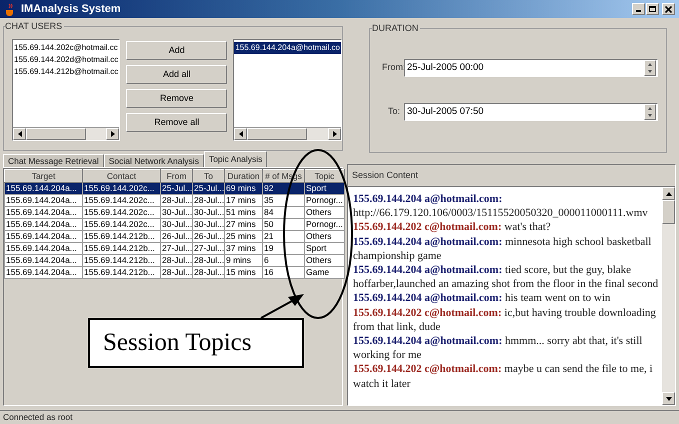 This screenshot has width=679, height=424. I want to click on column-header: To, so click(208, 176).